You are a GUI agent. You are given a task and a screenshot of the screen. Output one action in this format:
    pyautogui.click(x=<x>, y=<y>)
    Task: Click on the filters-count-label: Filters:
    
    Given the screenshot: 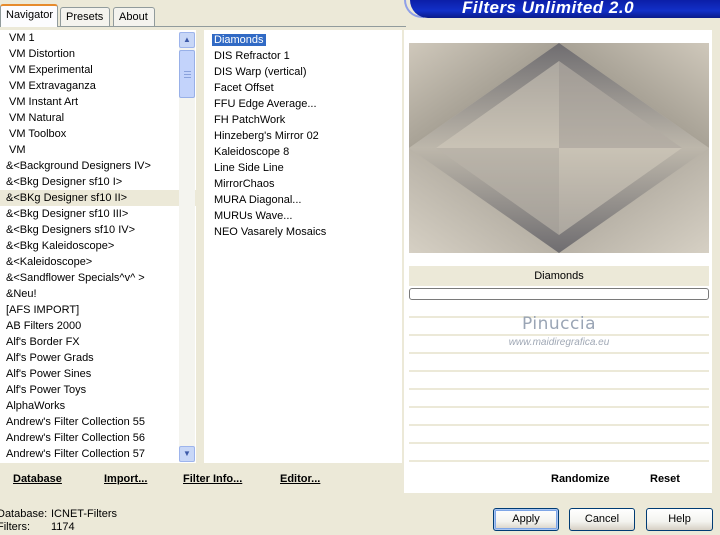 What is the action you would take?
    pyautogui.click(x=15, y=527)
    